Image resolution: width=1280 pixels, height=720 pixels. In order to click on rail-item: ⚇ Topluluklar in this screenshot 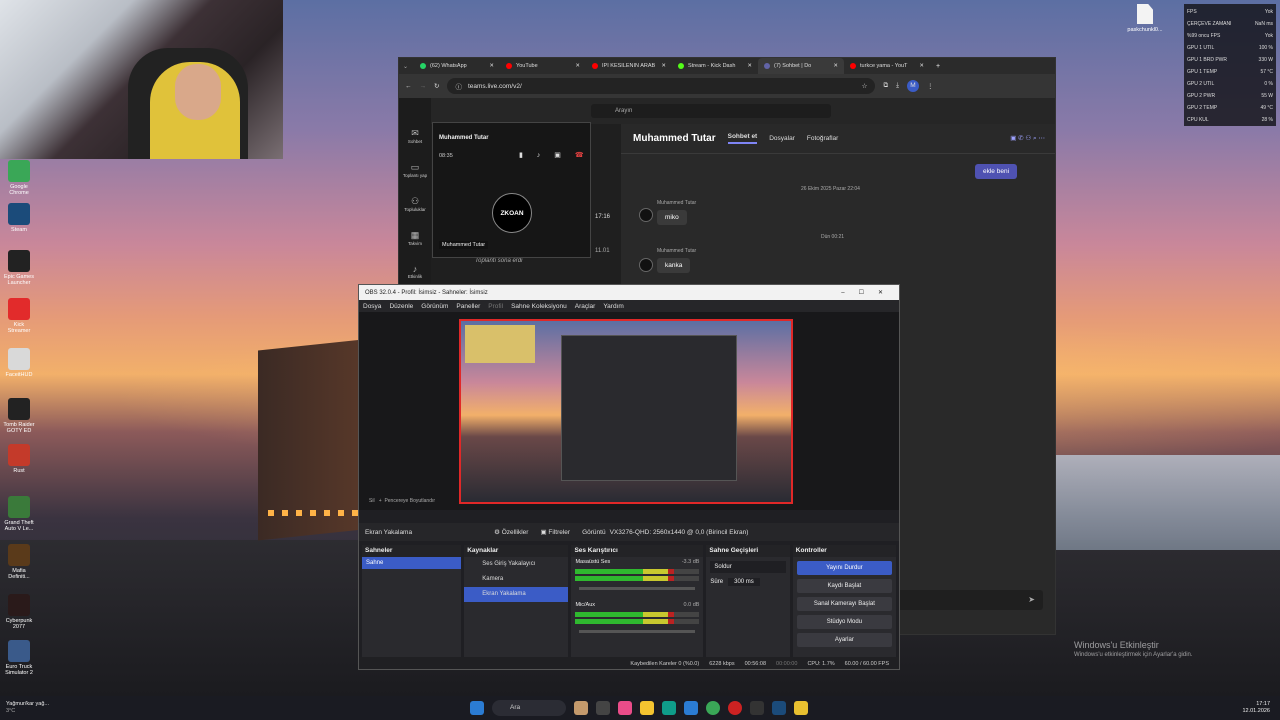, I will do `click(415, 204)`.